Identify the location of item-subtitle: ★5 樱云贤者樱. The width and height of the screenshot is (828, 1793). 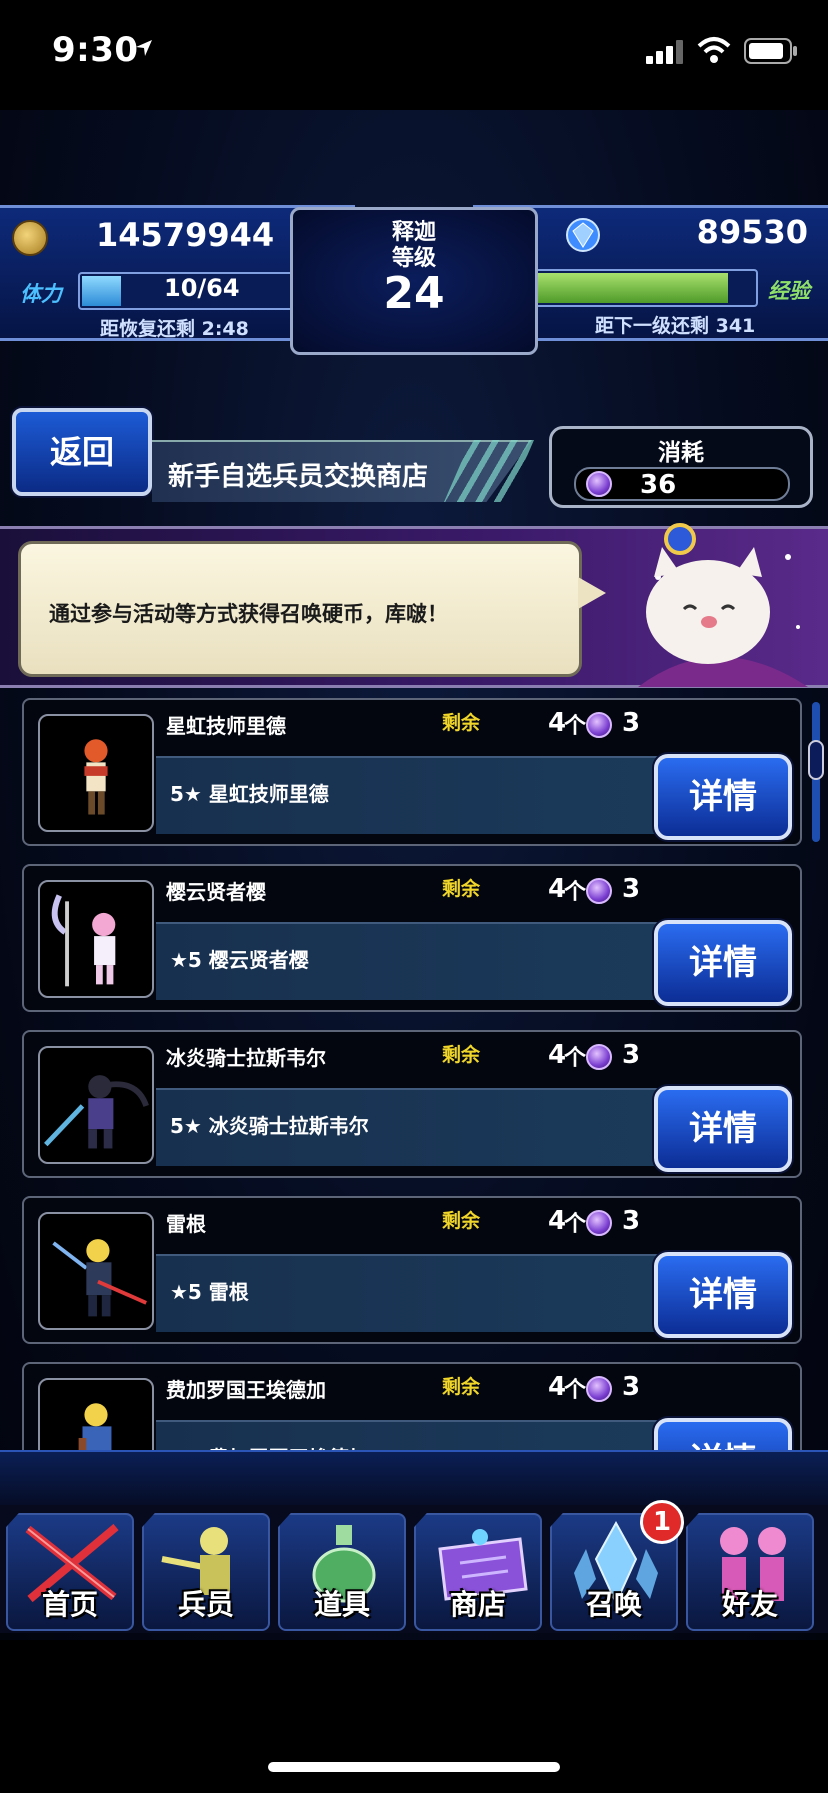
(239, 960).